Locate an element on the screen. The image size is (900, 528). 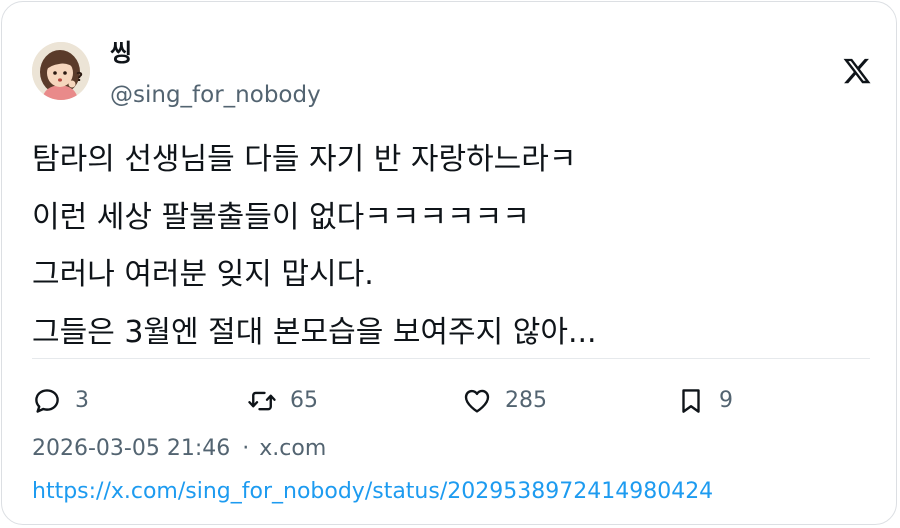
tweet-line: 이런 세상 팔불출들이 없다ㅋㅋㅋㅋㅋㅋ is located at coordinates (281, 217).